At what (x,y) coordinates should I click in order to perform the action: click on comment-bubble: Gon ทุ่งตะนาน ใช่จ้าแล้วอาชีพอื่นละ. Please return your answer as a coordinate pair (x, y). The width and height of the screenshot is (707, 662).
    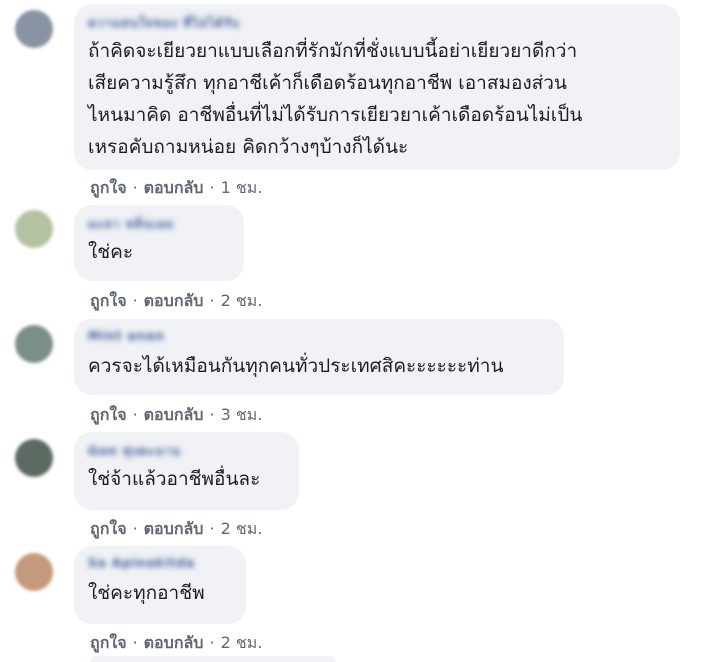
    Looking at the image, I should click on (186, 471).